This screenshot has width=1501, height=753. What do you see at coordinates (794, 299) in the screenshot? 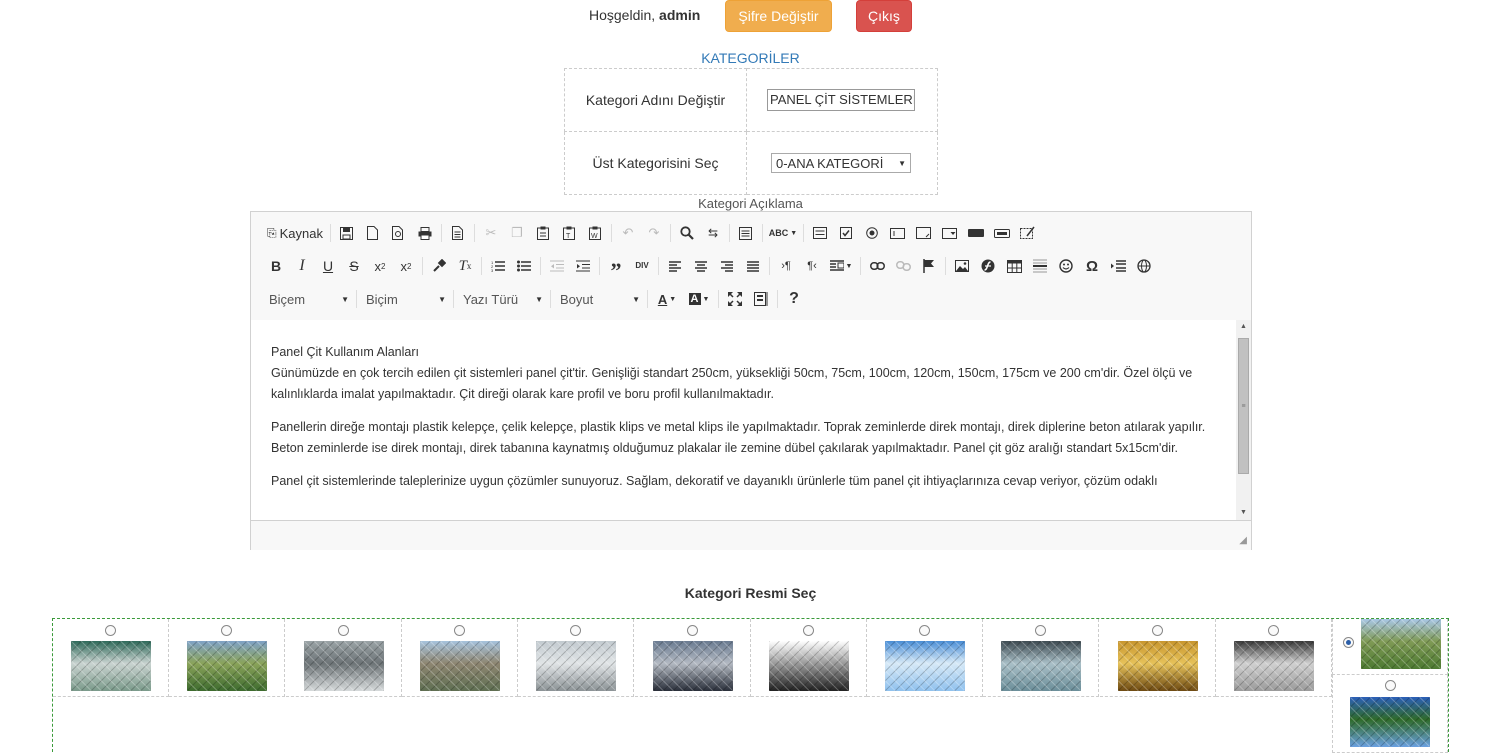
I see `help-icon: ?` at bounding box center [794, 299].